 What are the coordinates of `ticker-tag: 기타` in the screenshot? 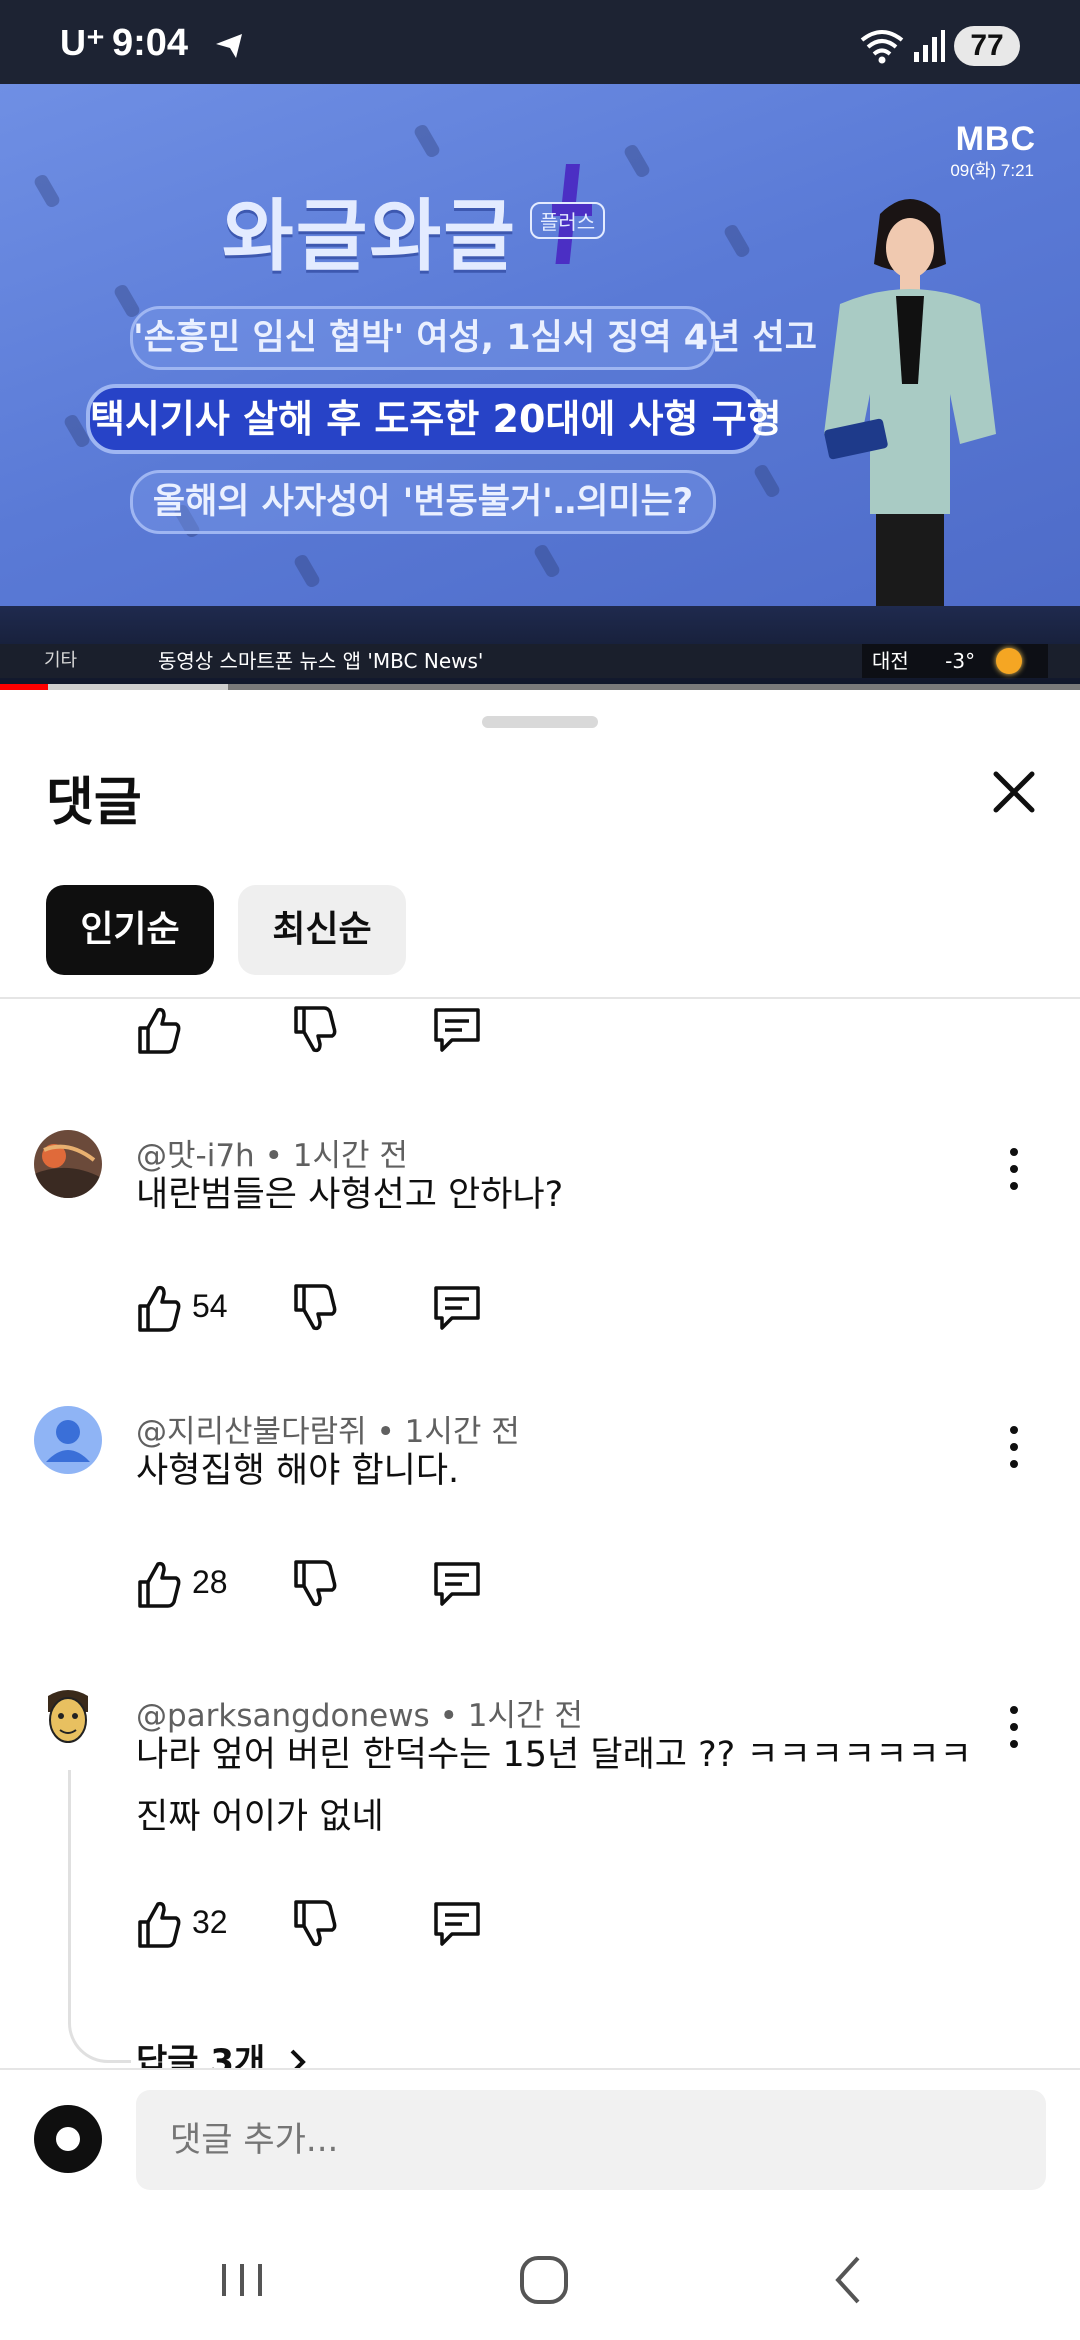 It's located at (61, 660).